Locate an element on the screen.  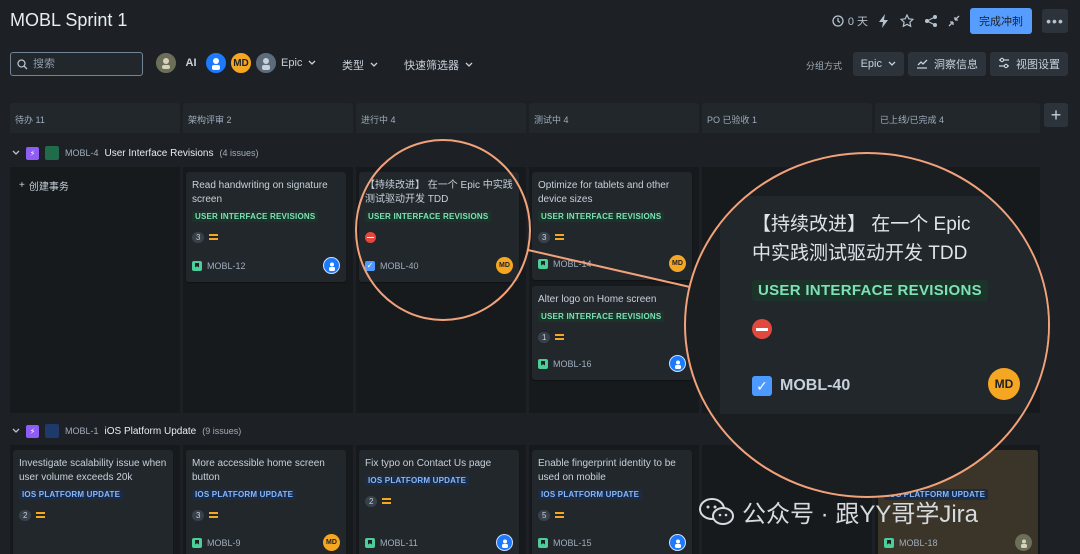
issue-key: MOBL-16 is located at coordinates (572, 364).